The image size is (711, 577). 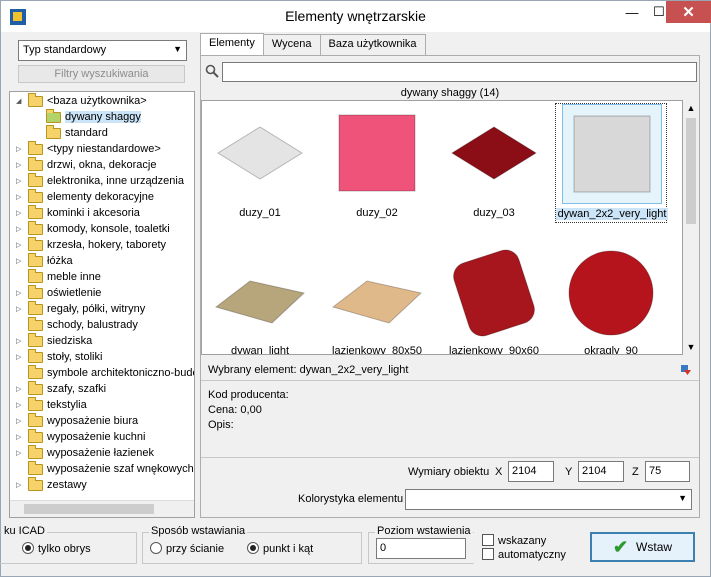 What do you see at coordinates (67, 485) in the screenshot?
I see `tree-item-label: zestawy` at bounding box center [67, 485].